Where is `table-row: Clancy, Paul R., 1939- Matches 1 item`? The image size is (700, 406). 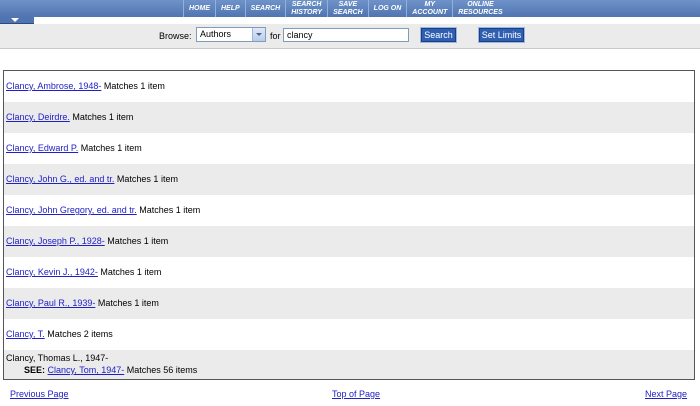
table-row: Clancy, Paul R., 1939- Matches 1 item is located at coordinates (349, 303).